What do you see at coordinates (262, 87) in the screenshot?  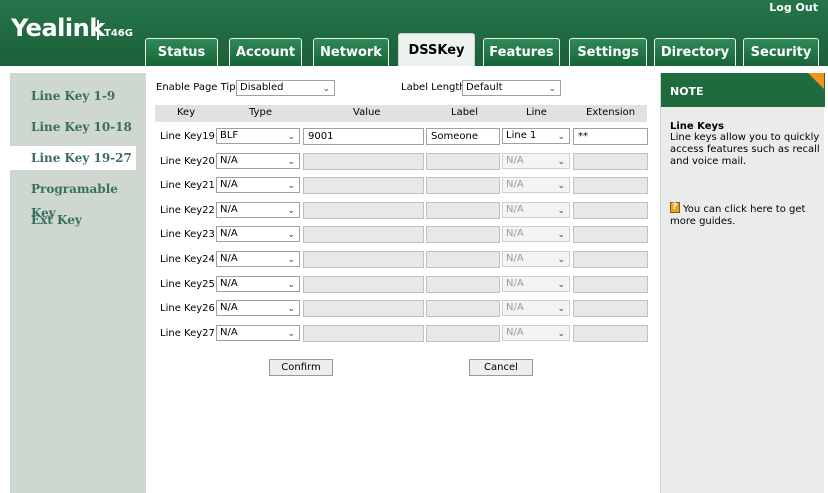 I see `page-tips-value: Disabled` at bounding box center [262, 87].